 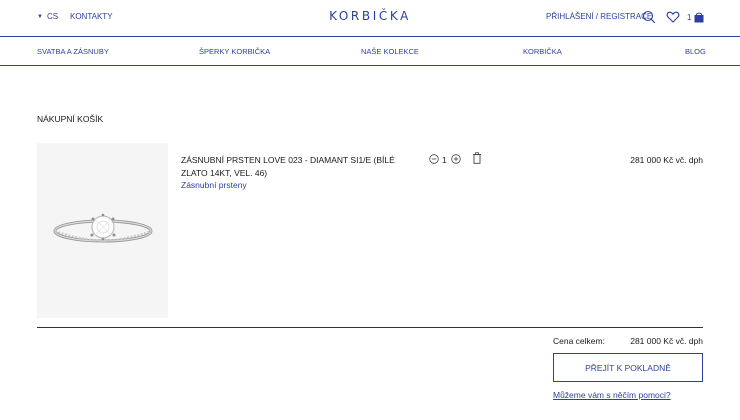 What do you see at coordinates (628, 367) in the screenshot?
I see `checkout-button: PŘEJÍT K POKLADNĚ` at bounding box center [628, 367].